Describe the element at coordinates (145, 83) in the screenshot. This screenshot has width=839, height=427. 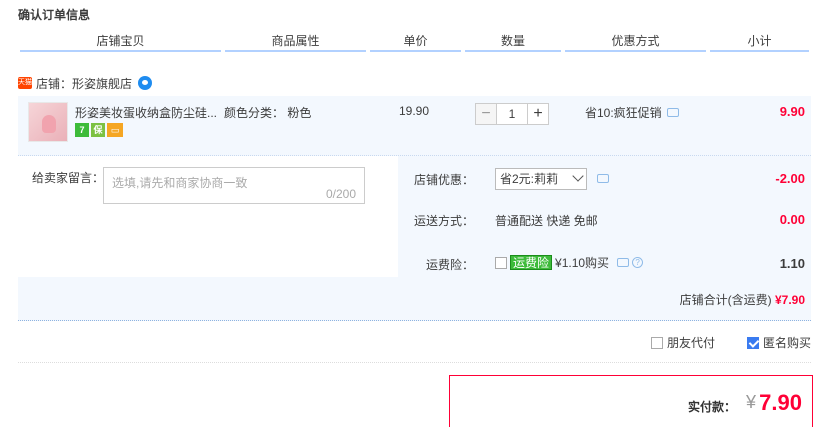
I see `chat-icon` at that location.